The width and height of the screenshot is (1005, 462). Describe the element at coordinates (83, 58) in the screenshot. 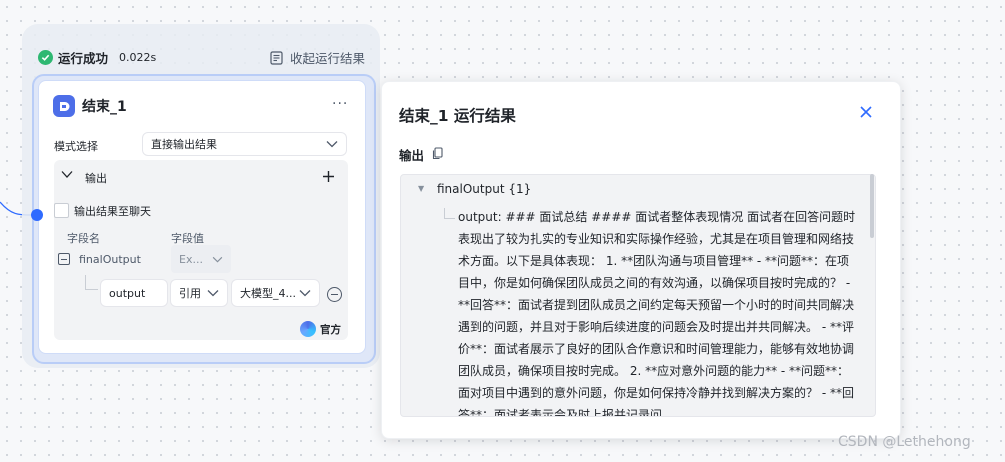

I see `run-status-text: 运行成功` at that location.